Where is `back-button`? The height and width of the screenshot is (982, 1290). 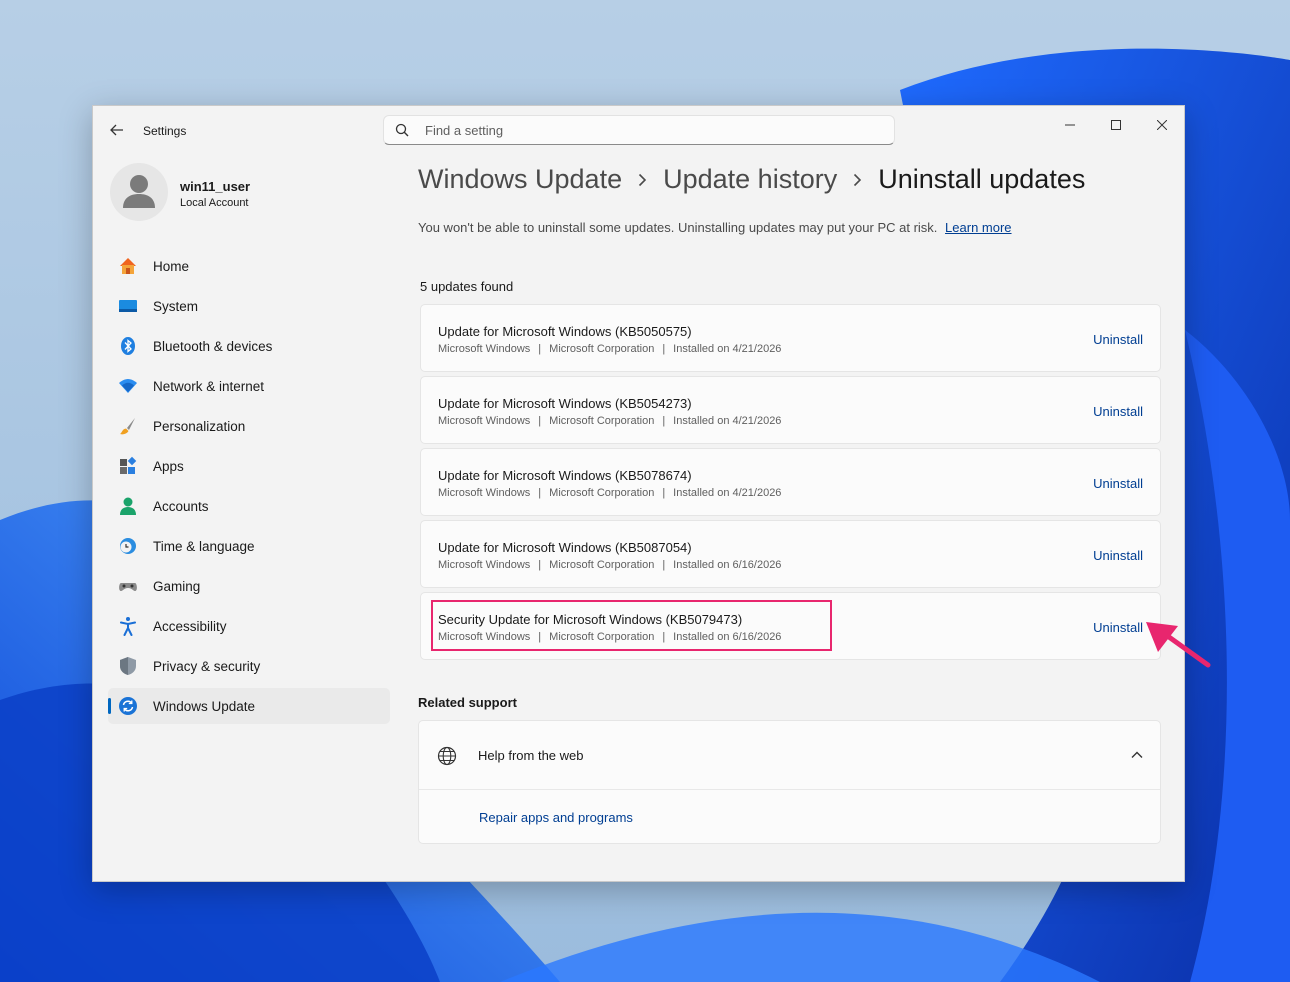 back-button is located at coordinates (117, 130).